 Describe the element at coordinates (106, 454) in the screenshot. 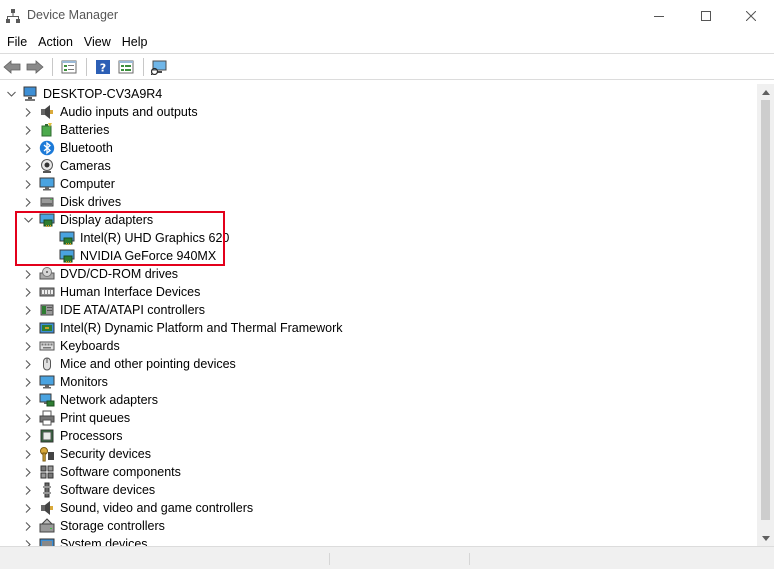

I see `tree-item-label: Security devices` at that location.